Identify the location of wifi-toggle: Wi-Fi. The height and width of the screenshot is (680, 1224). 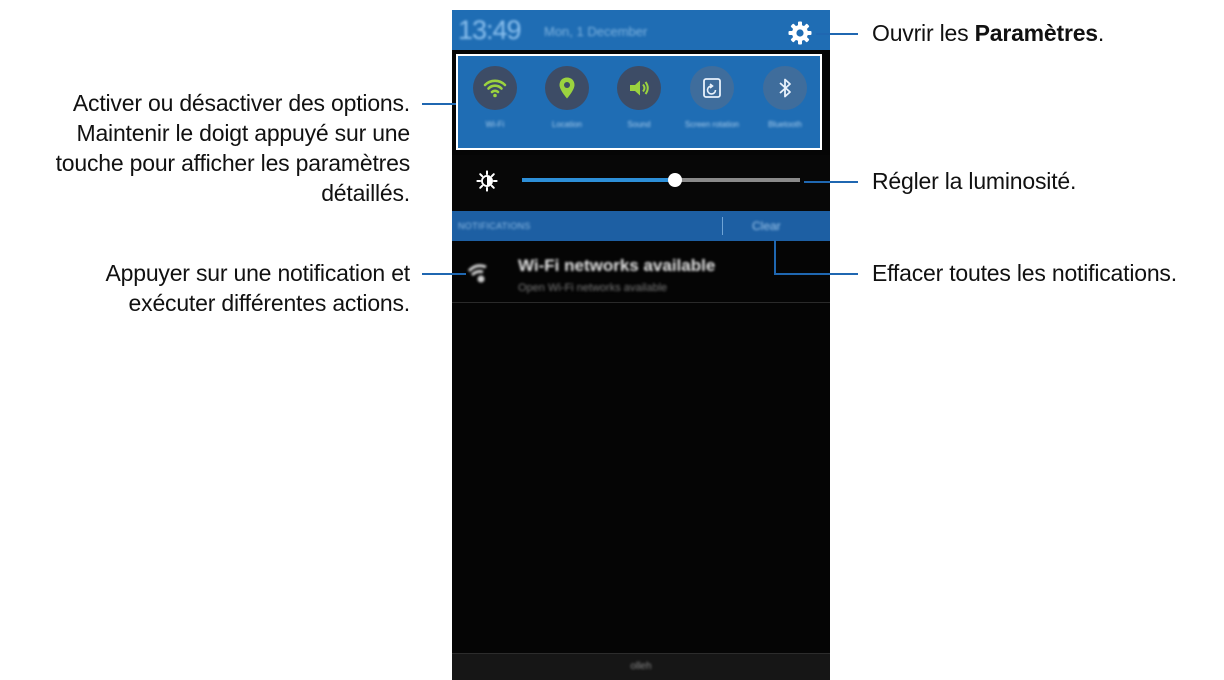
(495, 104).